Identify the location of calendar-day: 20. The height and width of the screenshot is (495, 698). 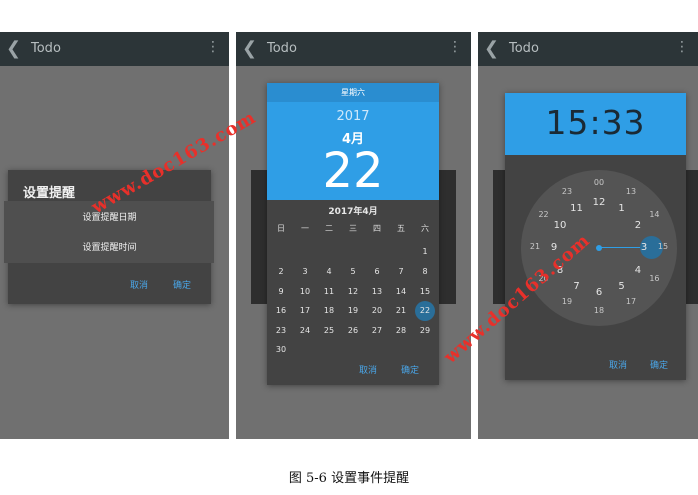
(377, 310).